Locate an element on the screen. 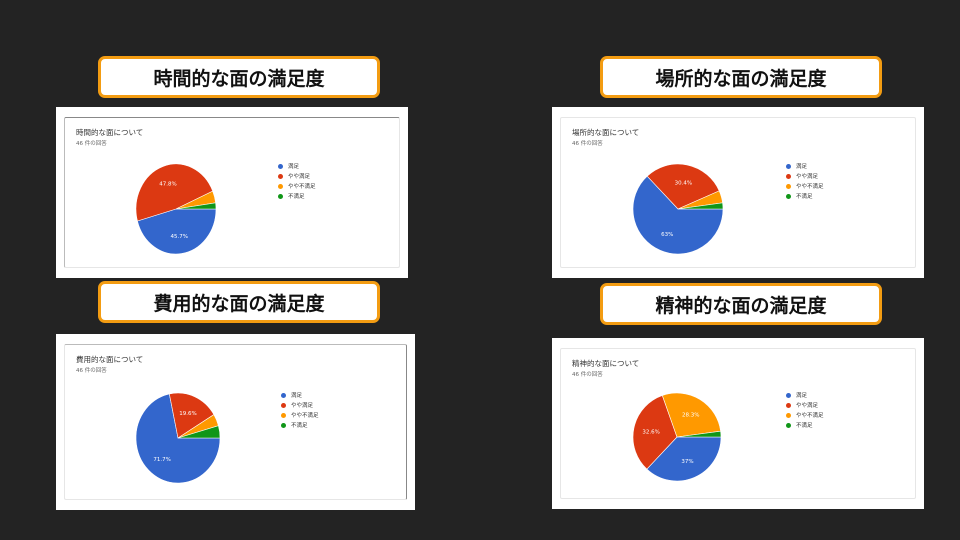 This screenshot has width=960, height=540. banner-cost-text: 費用的な面の満足度 is located at coordinates (239, 303).